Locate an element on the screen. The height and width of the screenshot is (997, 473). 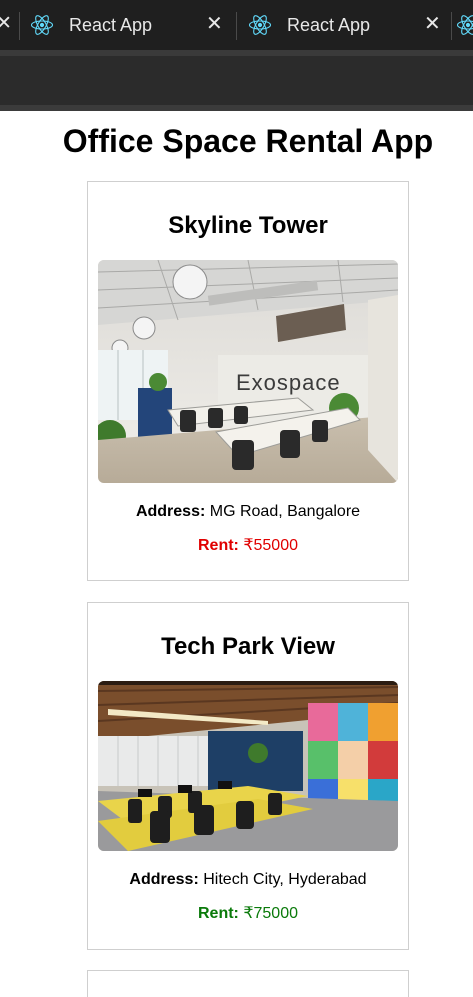
office-photo is located at coordinates (248, 766).